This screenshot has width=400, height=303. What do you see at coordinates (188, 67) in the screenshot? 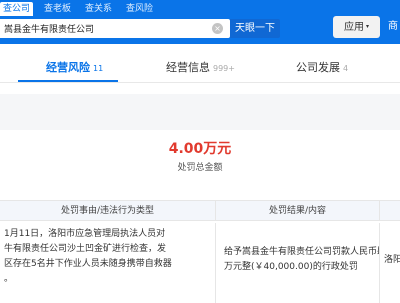
I see `tab-label: 经营信息` at bounding box center [188, 67].